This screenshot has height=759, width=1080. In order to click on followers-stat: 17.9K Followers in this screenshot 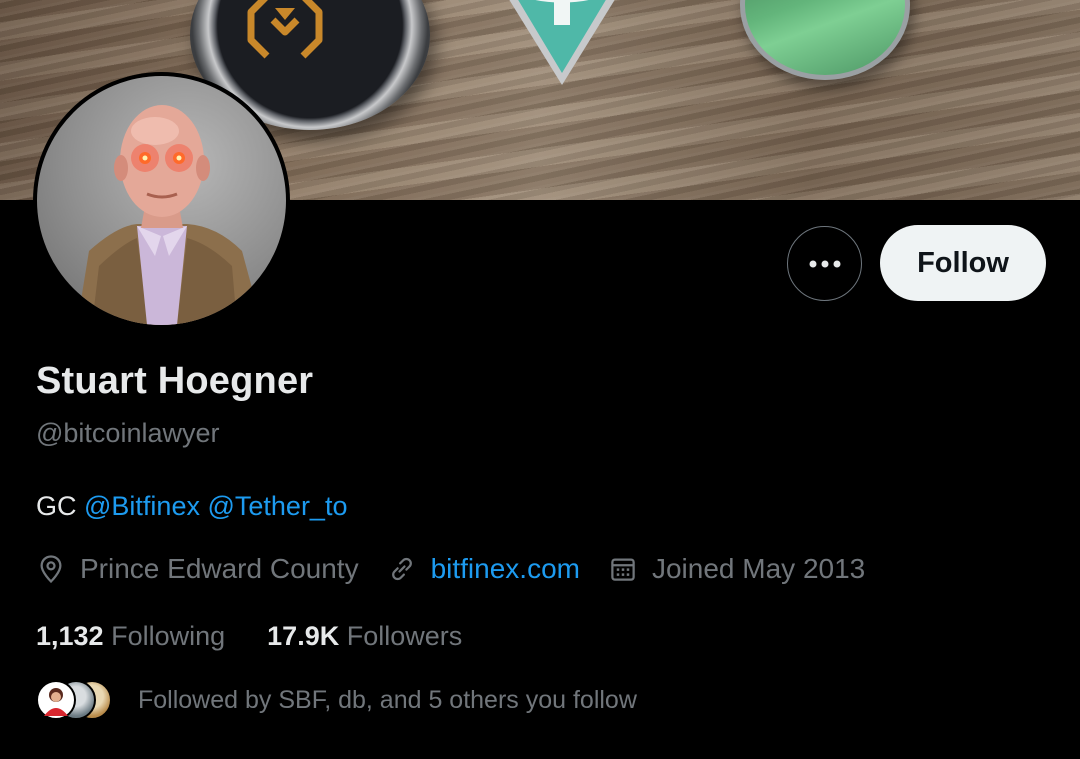, I will do `click(364, 636)`.